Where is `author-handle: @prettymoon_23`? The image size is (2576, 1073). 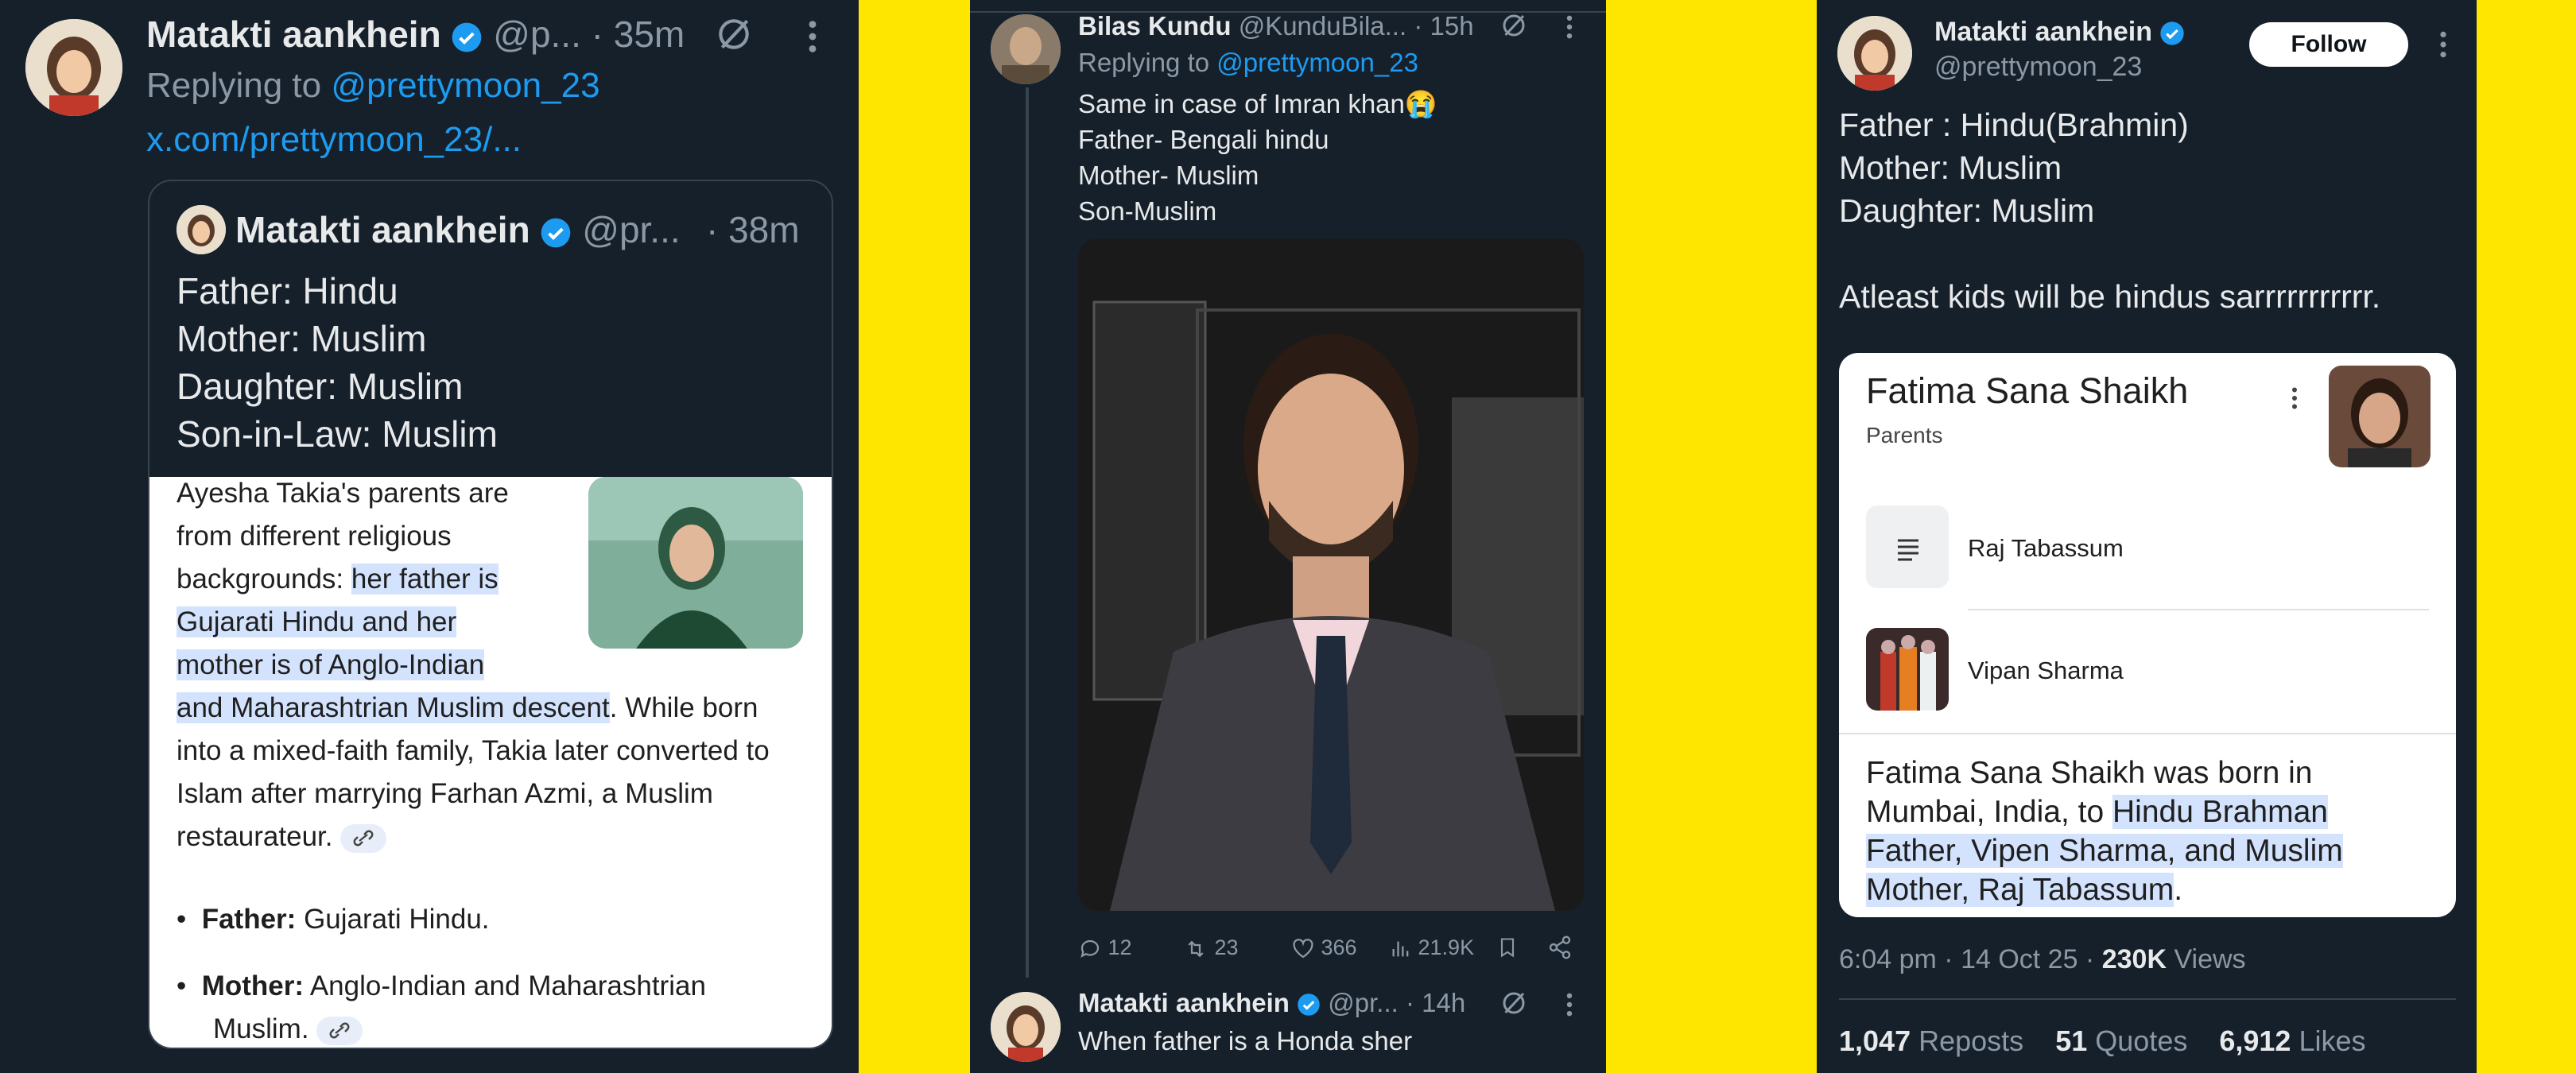 author-handle: @prettymoon_23 is located at coordinates (2038, 67).